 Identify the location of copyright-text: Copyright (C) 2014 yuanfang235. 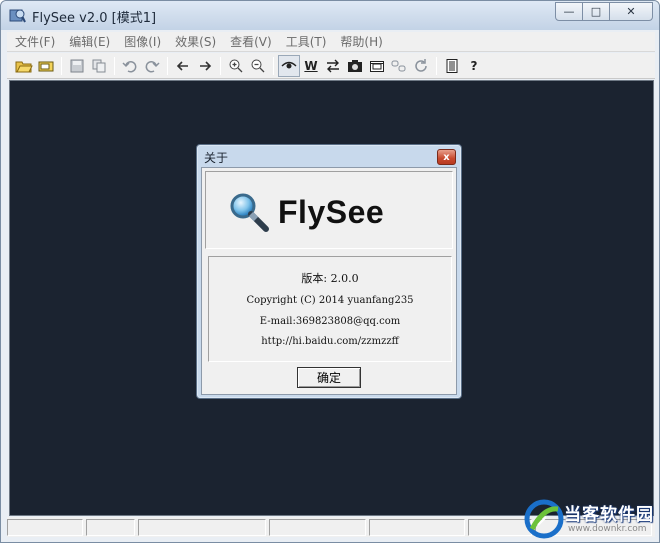
(330, 300).